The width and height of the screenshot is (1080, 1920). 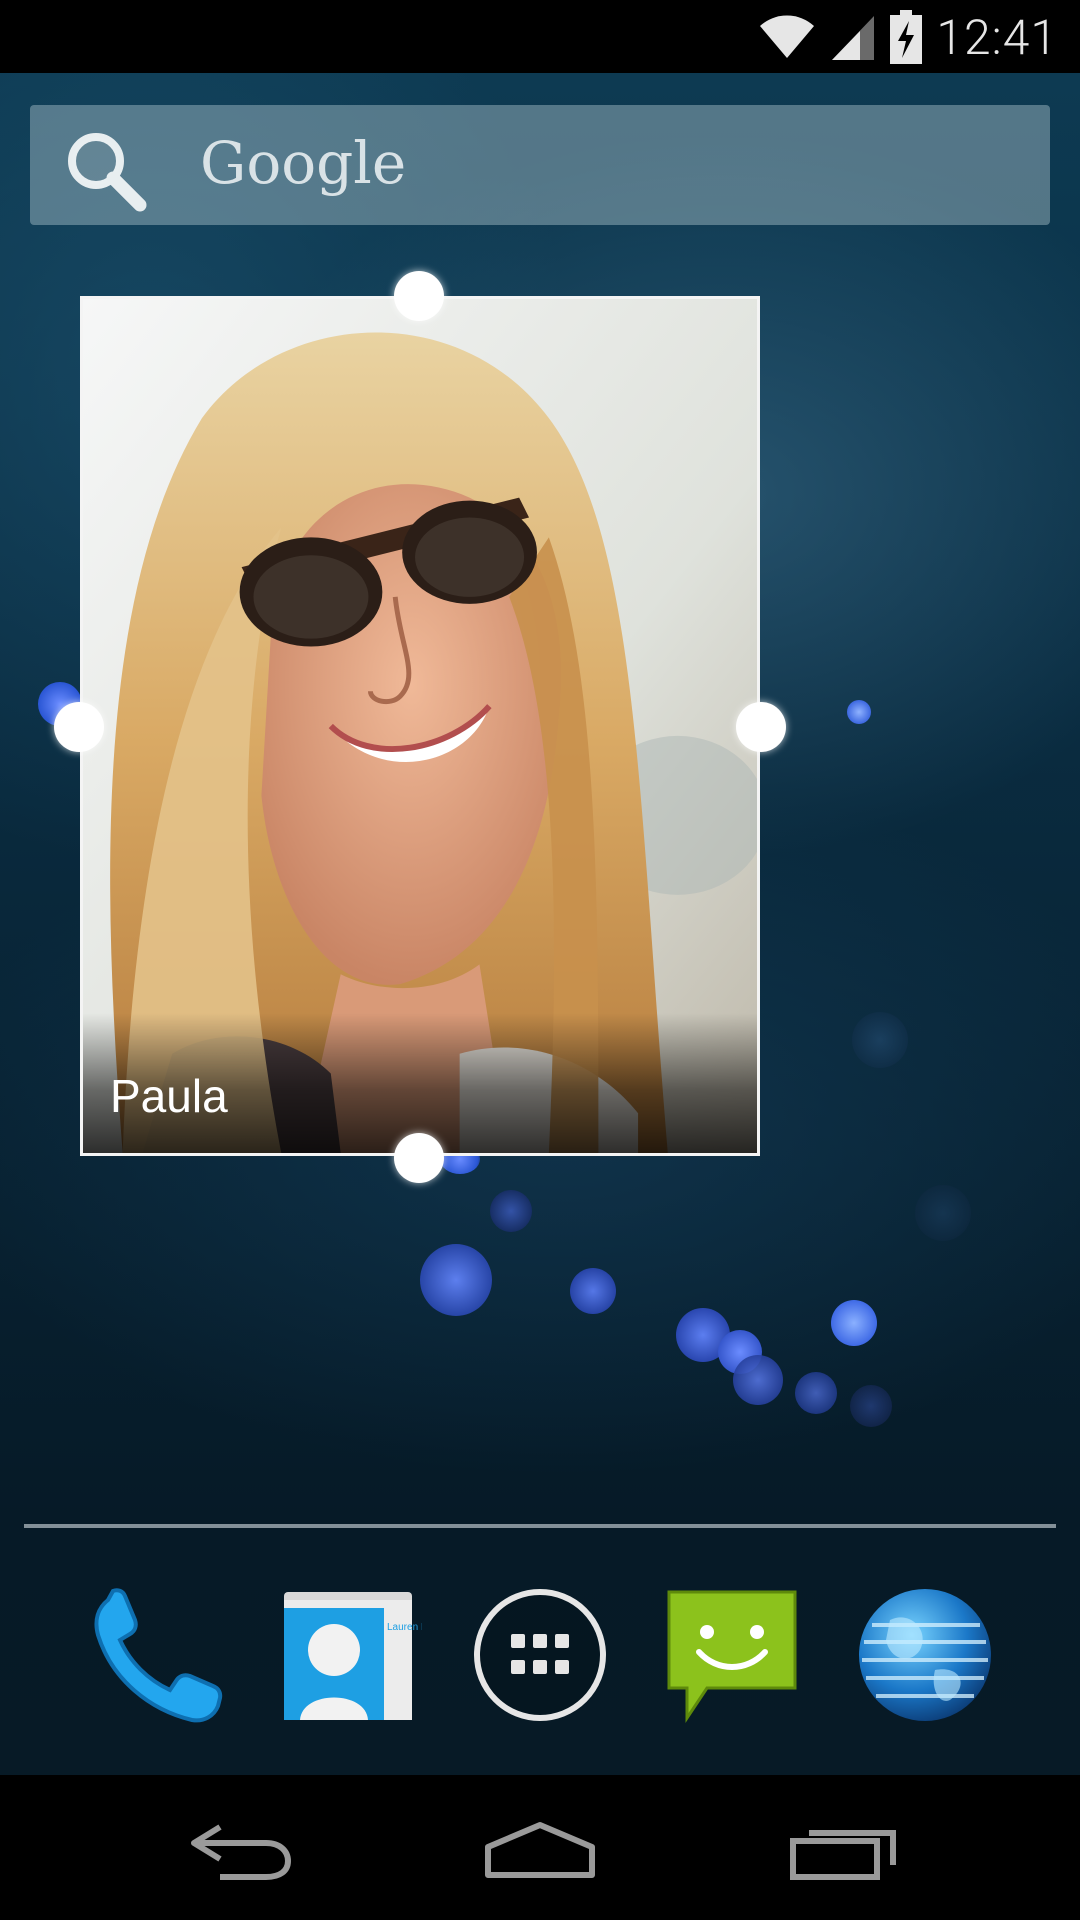 What do you see at coordinates (540, 1526) in the screenshot?
I see `dock-divider` at bounding box center [540, 1526].